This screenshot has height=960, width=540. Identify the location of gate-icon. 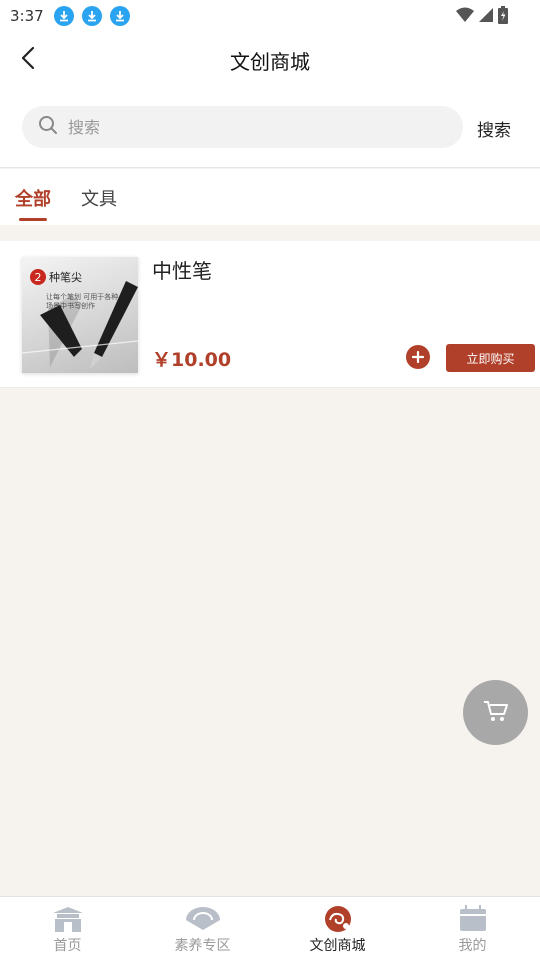
(68, 919).